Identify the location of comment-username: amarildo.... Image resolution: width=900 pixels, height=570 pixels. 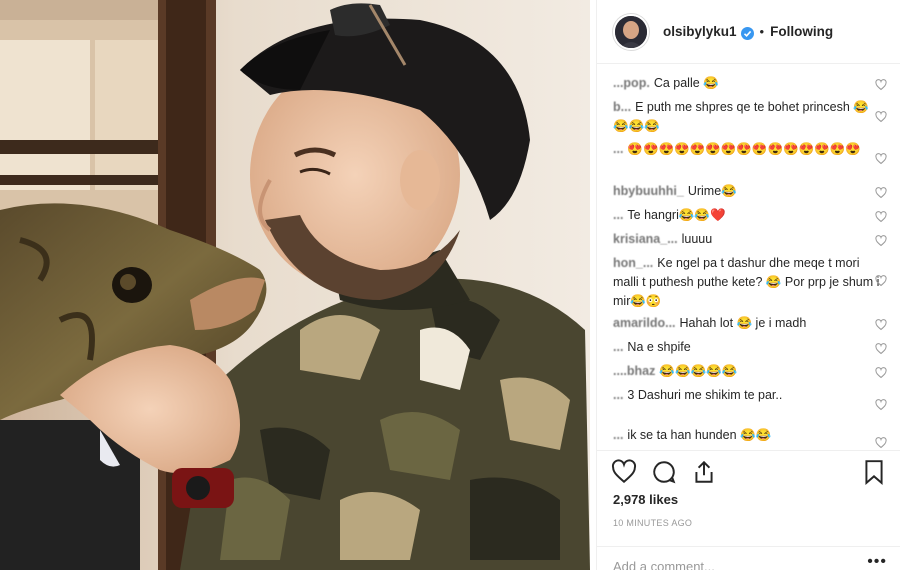
(644, 323).